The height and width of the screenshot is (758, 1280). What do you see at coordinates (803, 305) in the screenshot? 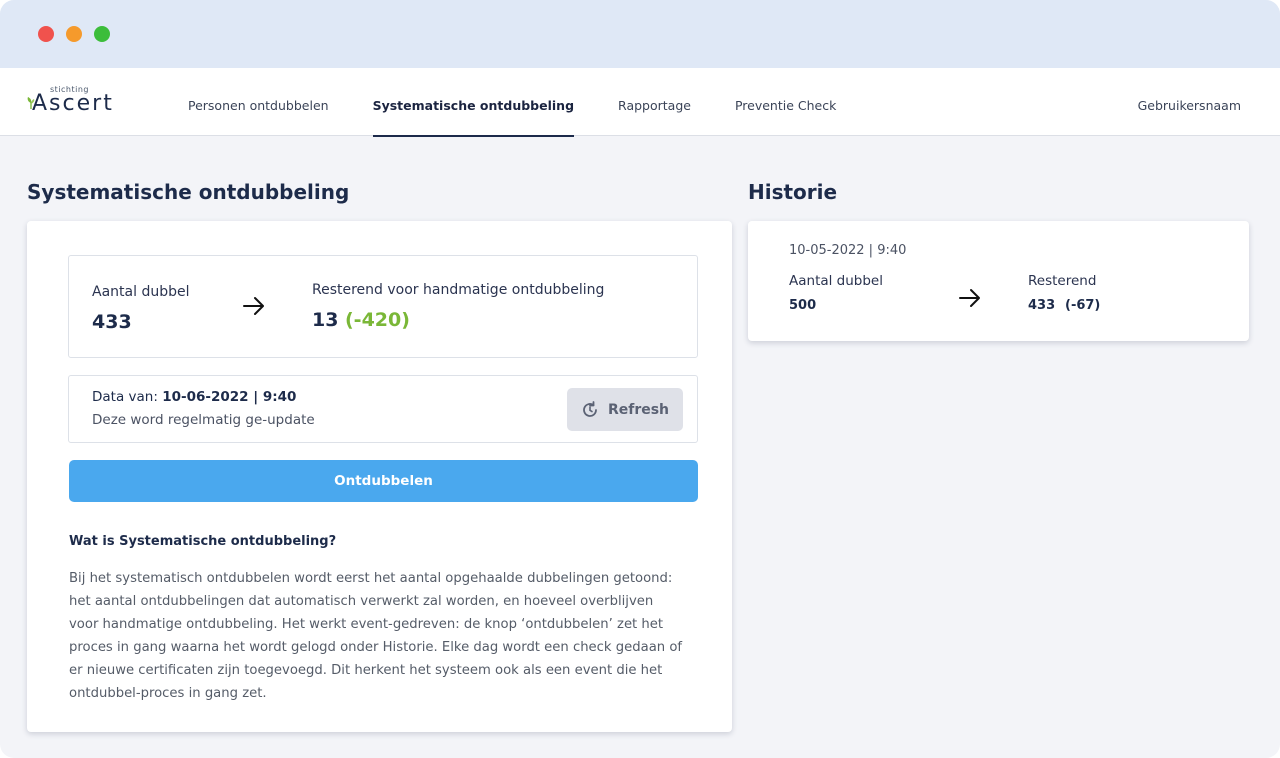
I see `history-aantal-value: 500` at bounding box center [803, 305].